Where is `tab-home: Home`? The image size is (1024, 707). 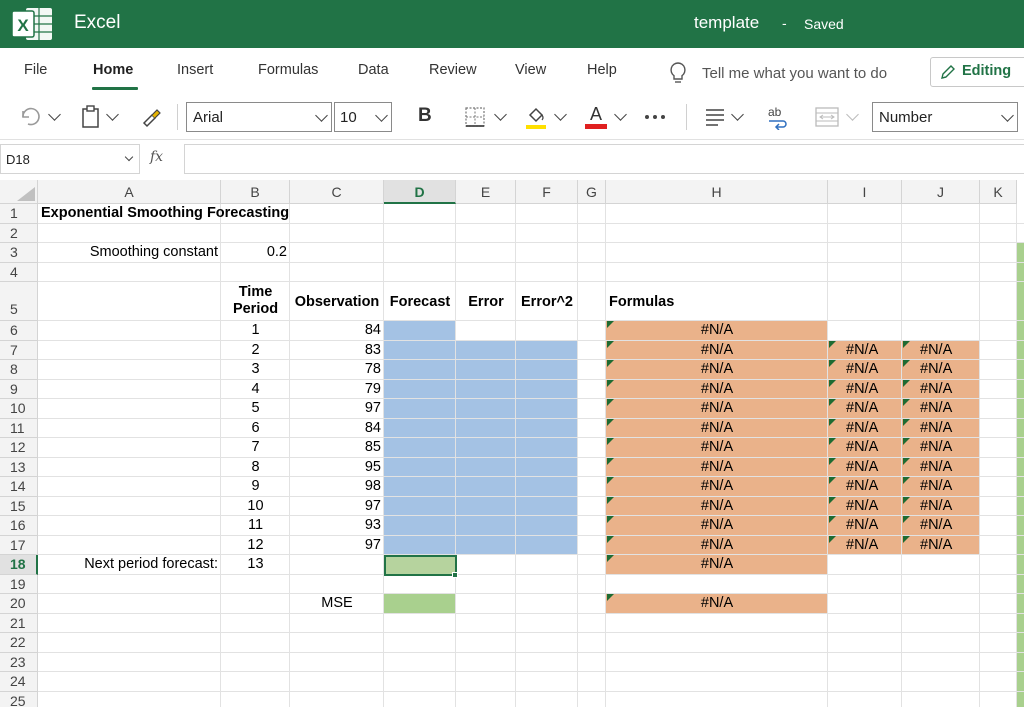
tab-home: Home is located at coordinates (113, 70).